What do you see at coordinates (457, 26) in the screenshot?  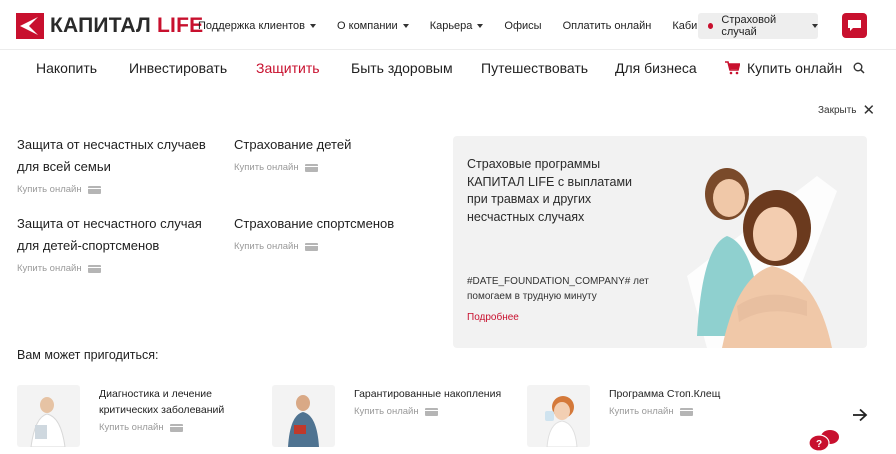 I see `top-nav-career: Карьера` at bounding box center [457, 26].